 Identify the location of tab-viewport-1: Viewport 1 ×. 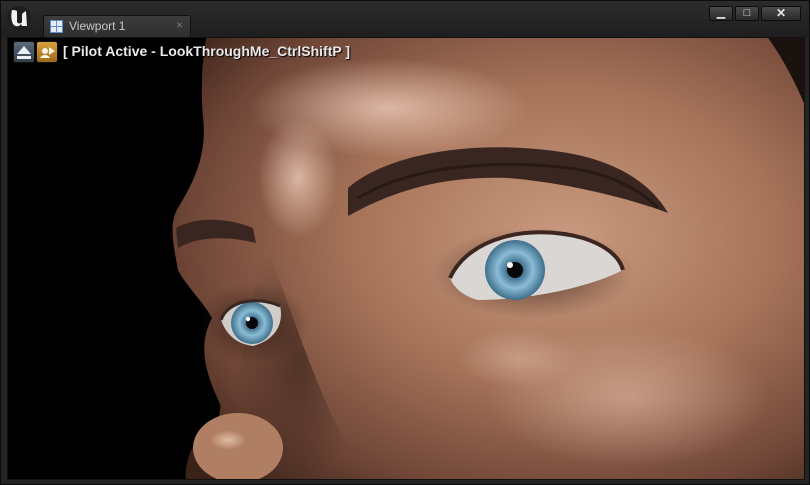
(117, 26).